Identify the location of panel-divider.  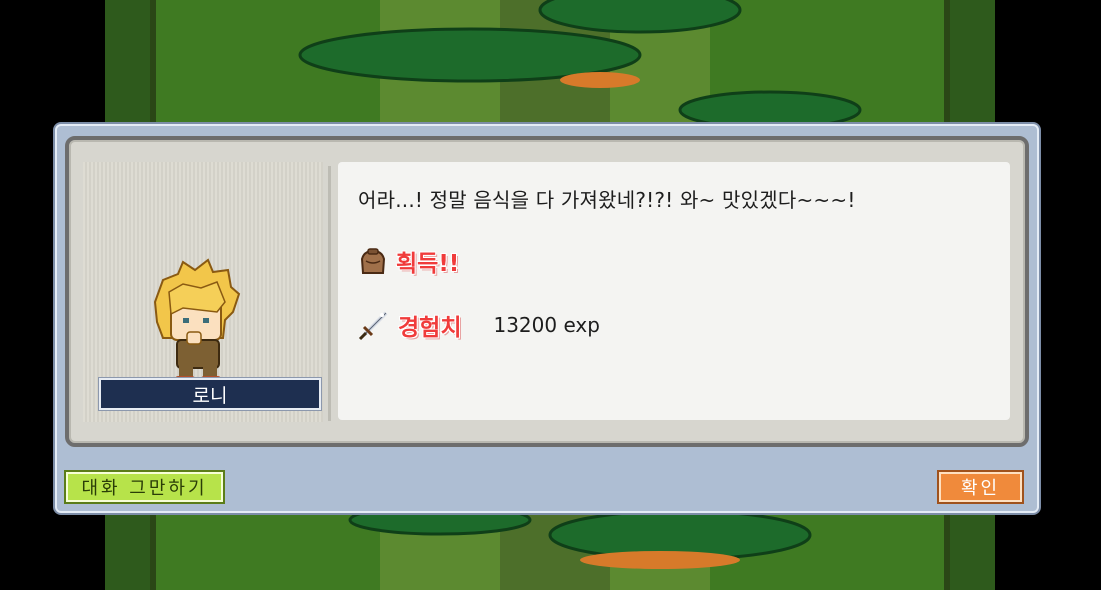
(329, 293).